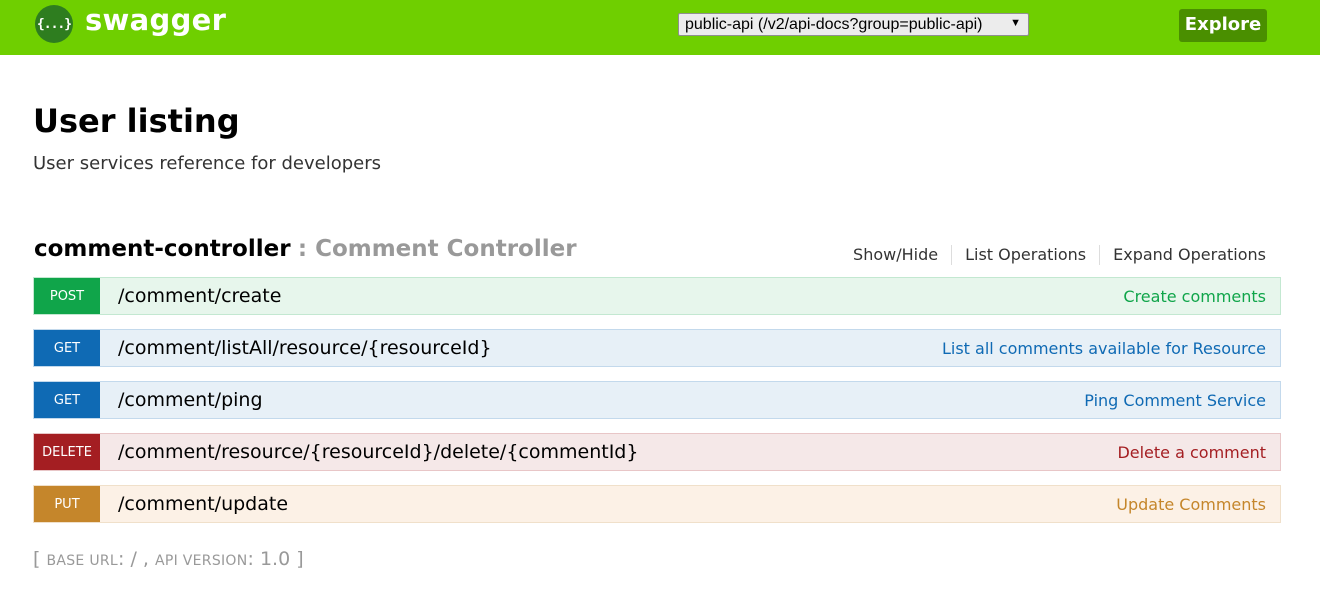 This screenshot has height=593, width=1320. Describe the element at coordinates (54, 24) in the screenshot. I see `swagger-logo-icon: {...}` at that location.